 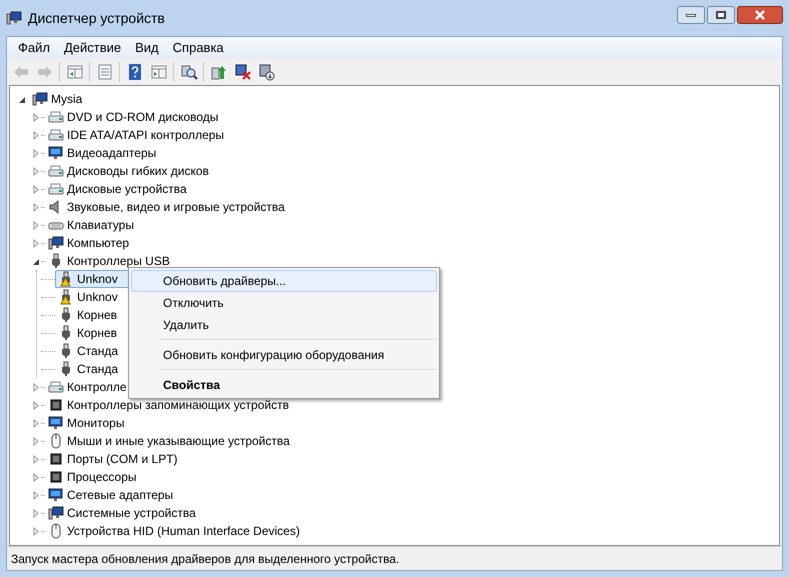 I want to click on tree-item: Контролле, so click(x=87, y=387).